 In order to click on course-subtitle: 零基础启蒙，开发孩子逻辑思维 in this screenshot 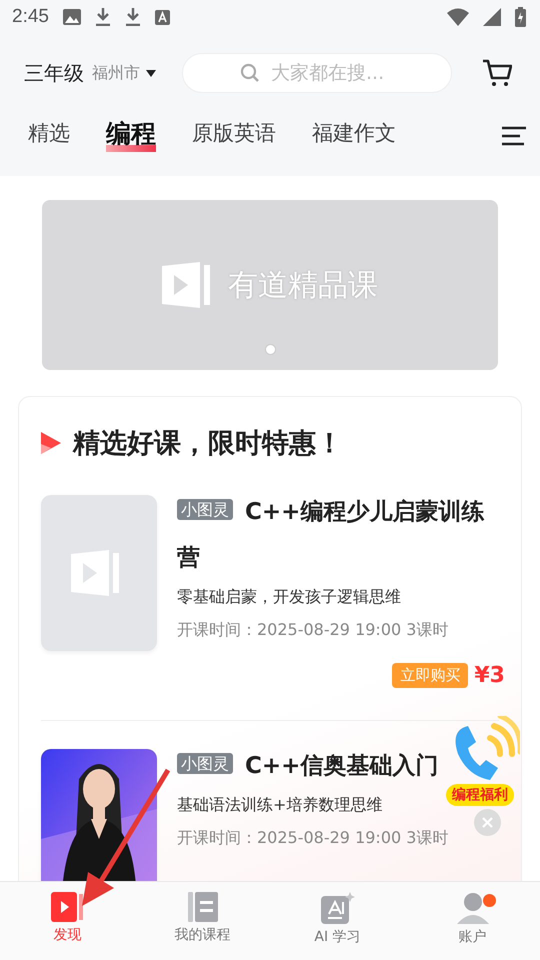, I will do `click(289, 597)`.